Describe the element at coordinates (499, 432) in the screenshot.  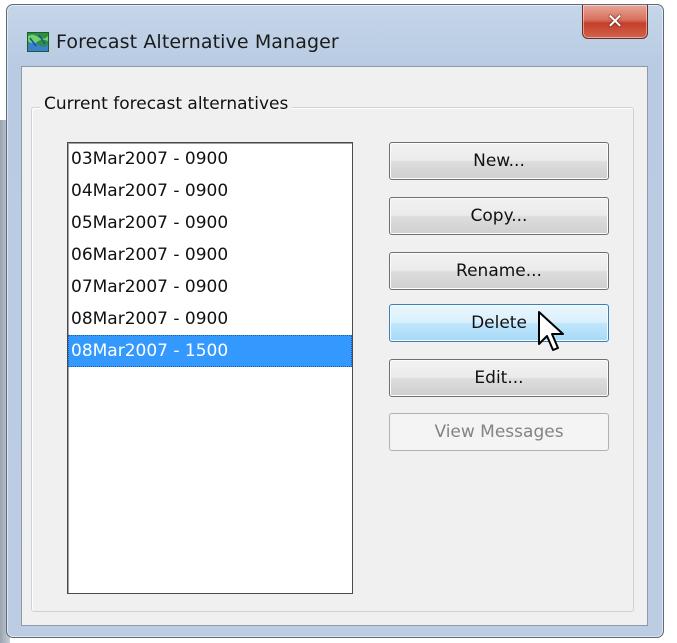
I see `view-messages-button: View Messages` at that location.